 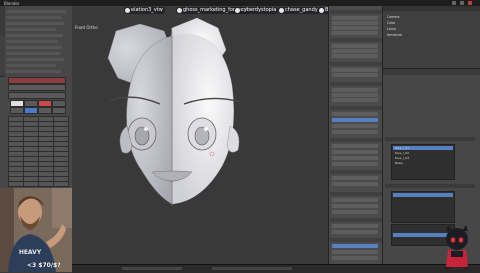 I want to click on webcam-feed: HEAVY, so click(x=36, y=230).